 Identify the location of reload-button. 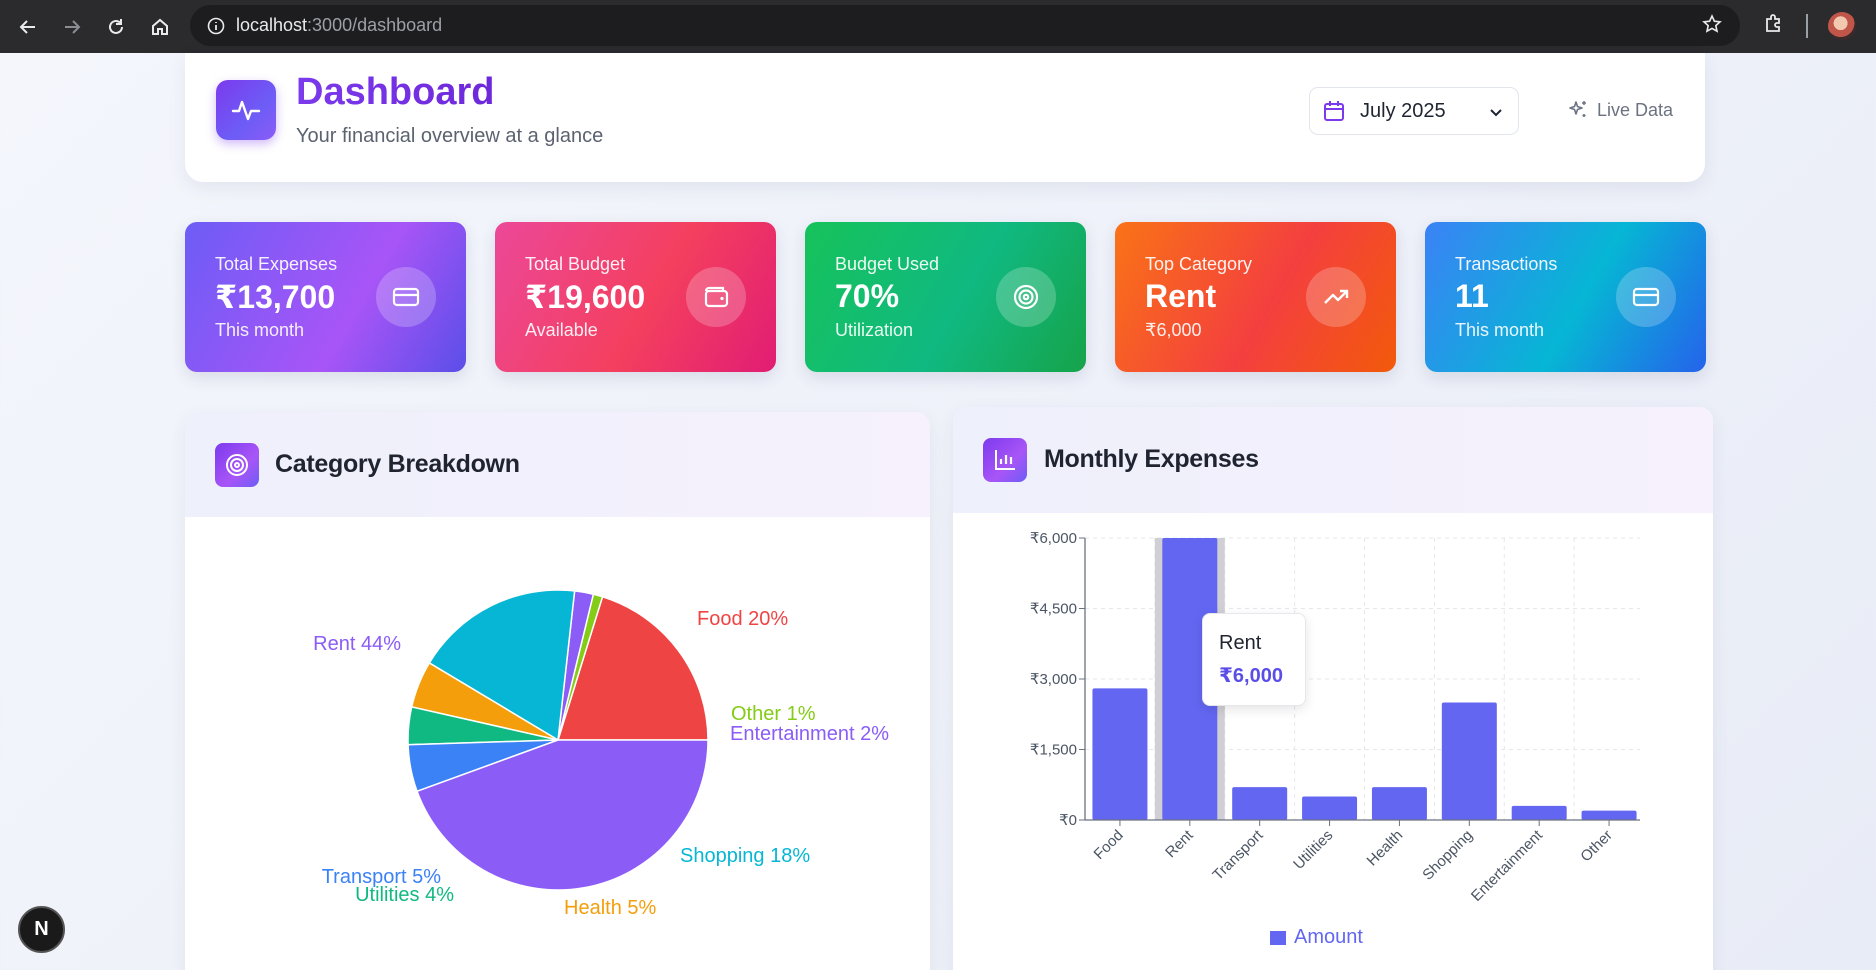
(116, 27).